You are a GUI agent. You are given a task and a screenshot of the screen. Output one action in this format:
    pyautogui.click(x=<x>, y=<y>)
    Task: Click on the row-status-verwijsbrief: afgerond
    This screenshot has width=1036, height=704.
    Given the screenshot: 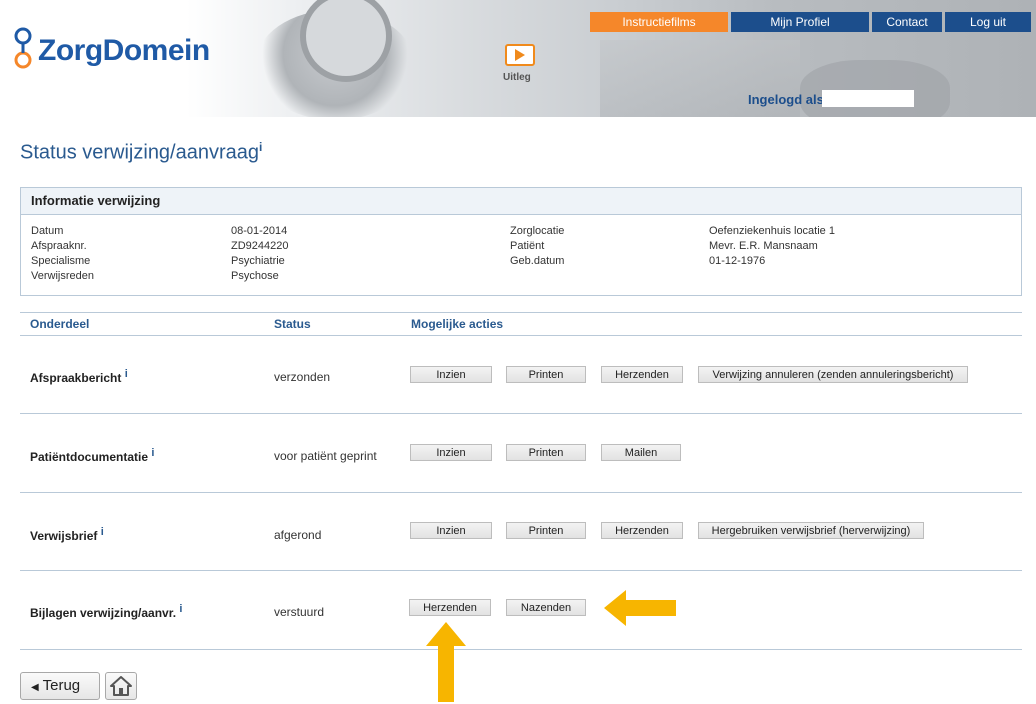 What is the action you would take?
    pyautogui.click(x=298, y=535)
    